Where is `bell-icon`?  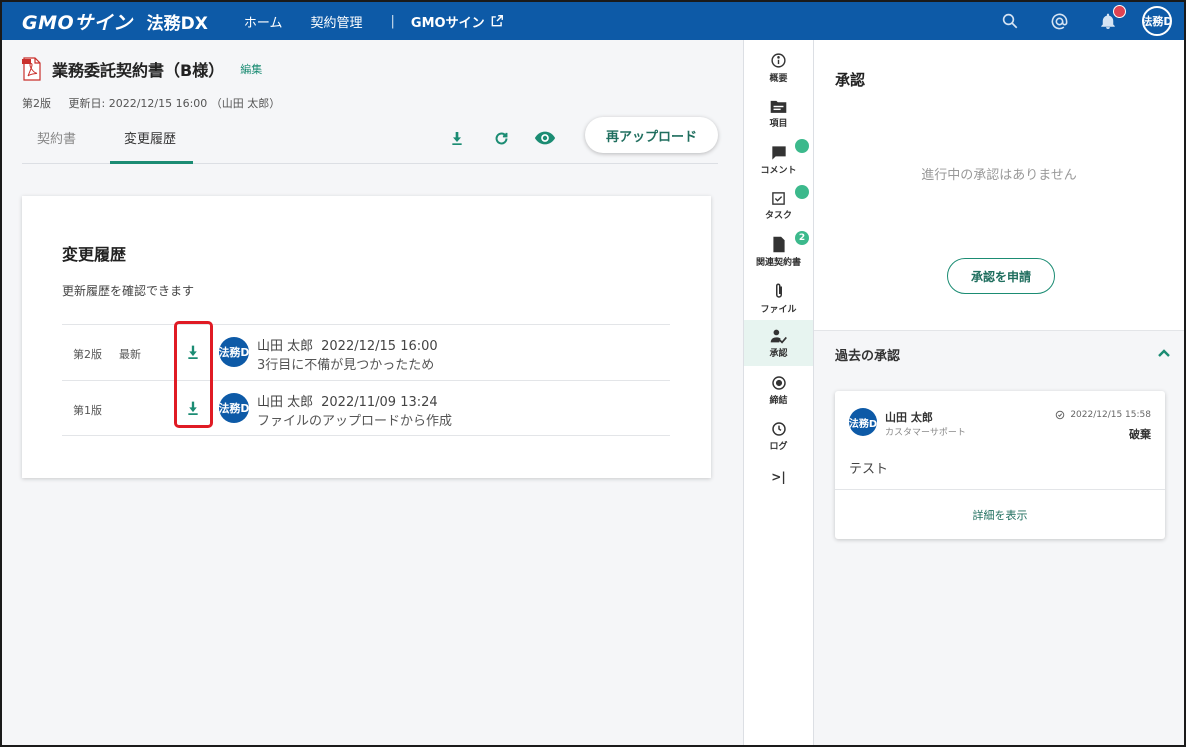 bell-icon is located at coordinates (1111, 19).